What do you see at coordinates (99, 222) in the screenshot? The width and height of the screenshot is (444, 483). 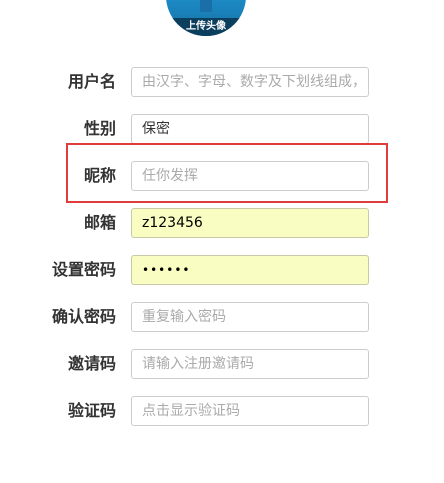 I see `email-label: 邮箱` at bounding box center [99, 222].